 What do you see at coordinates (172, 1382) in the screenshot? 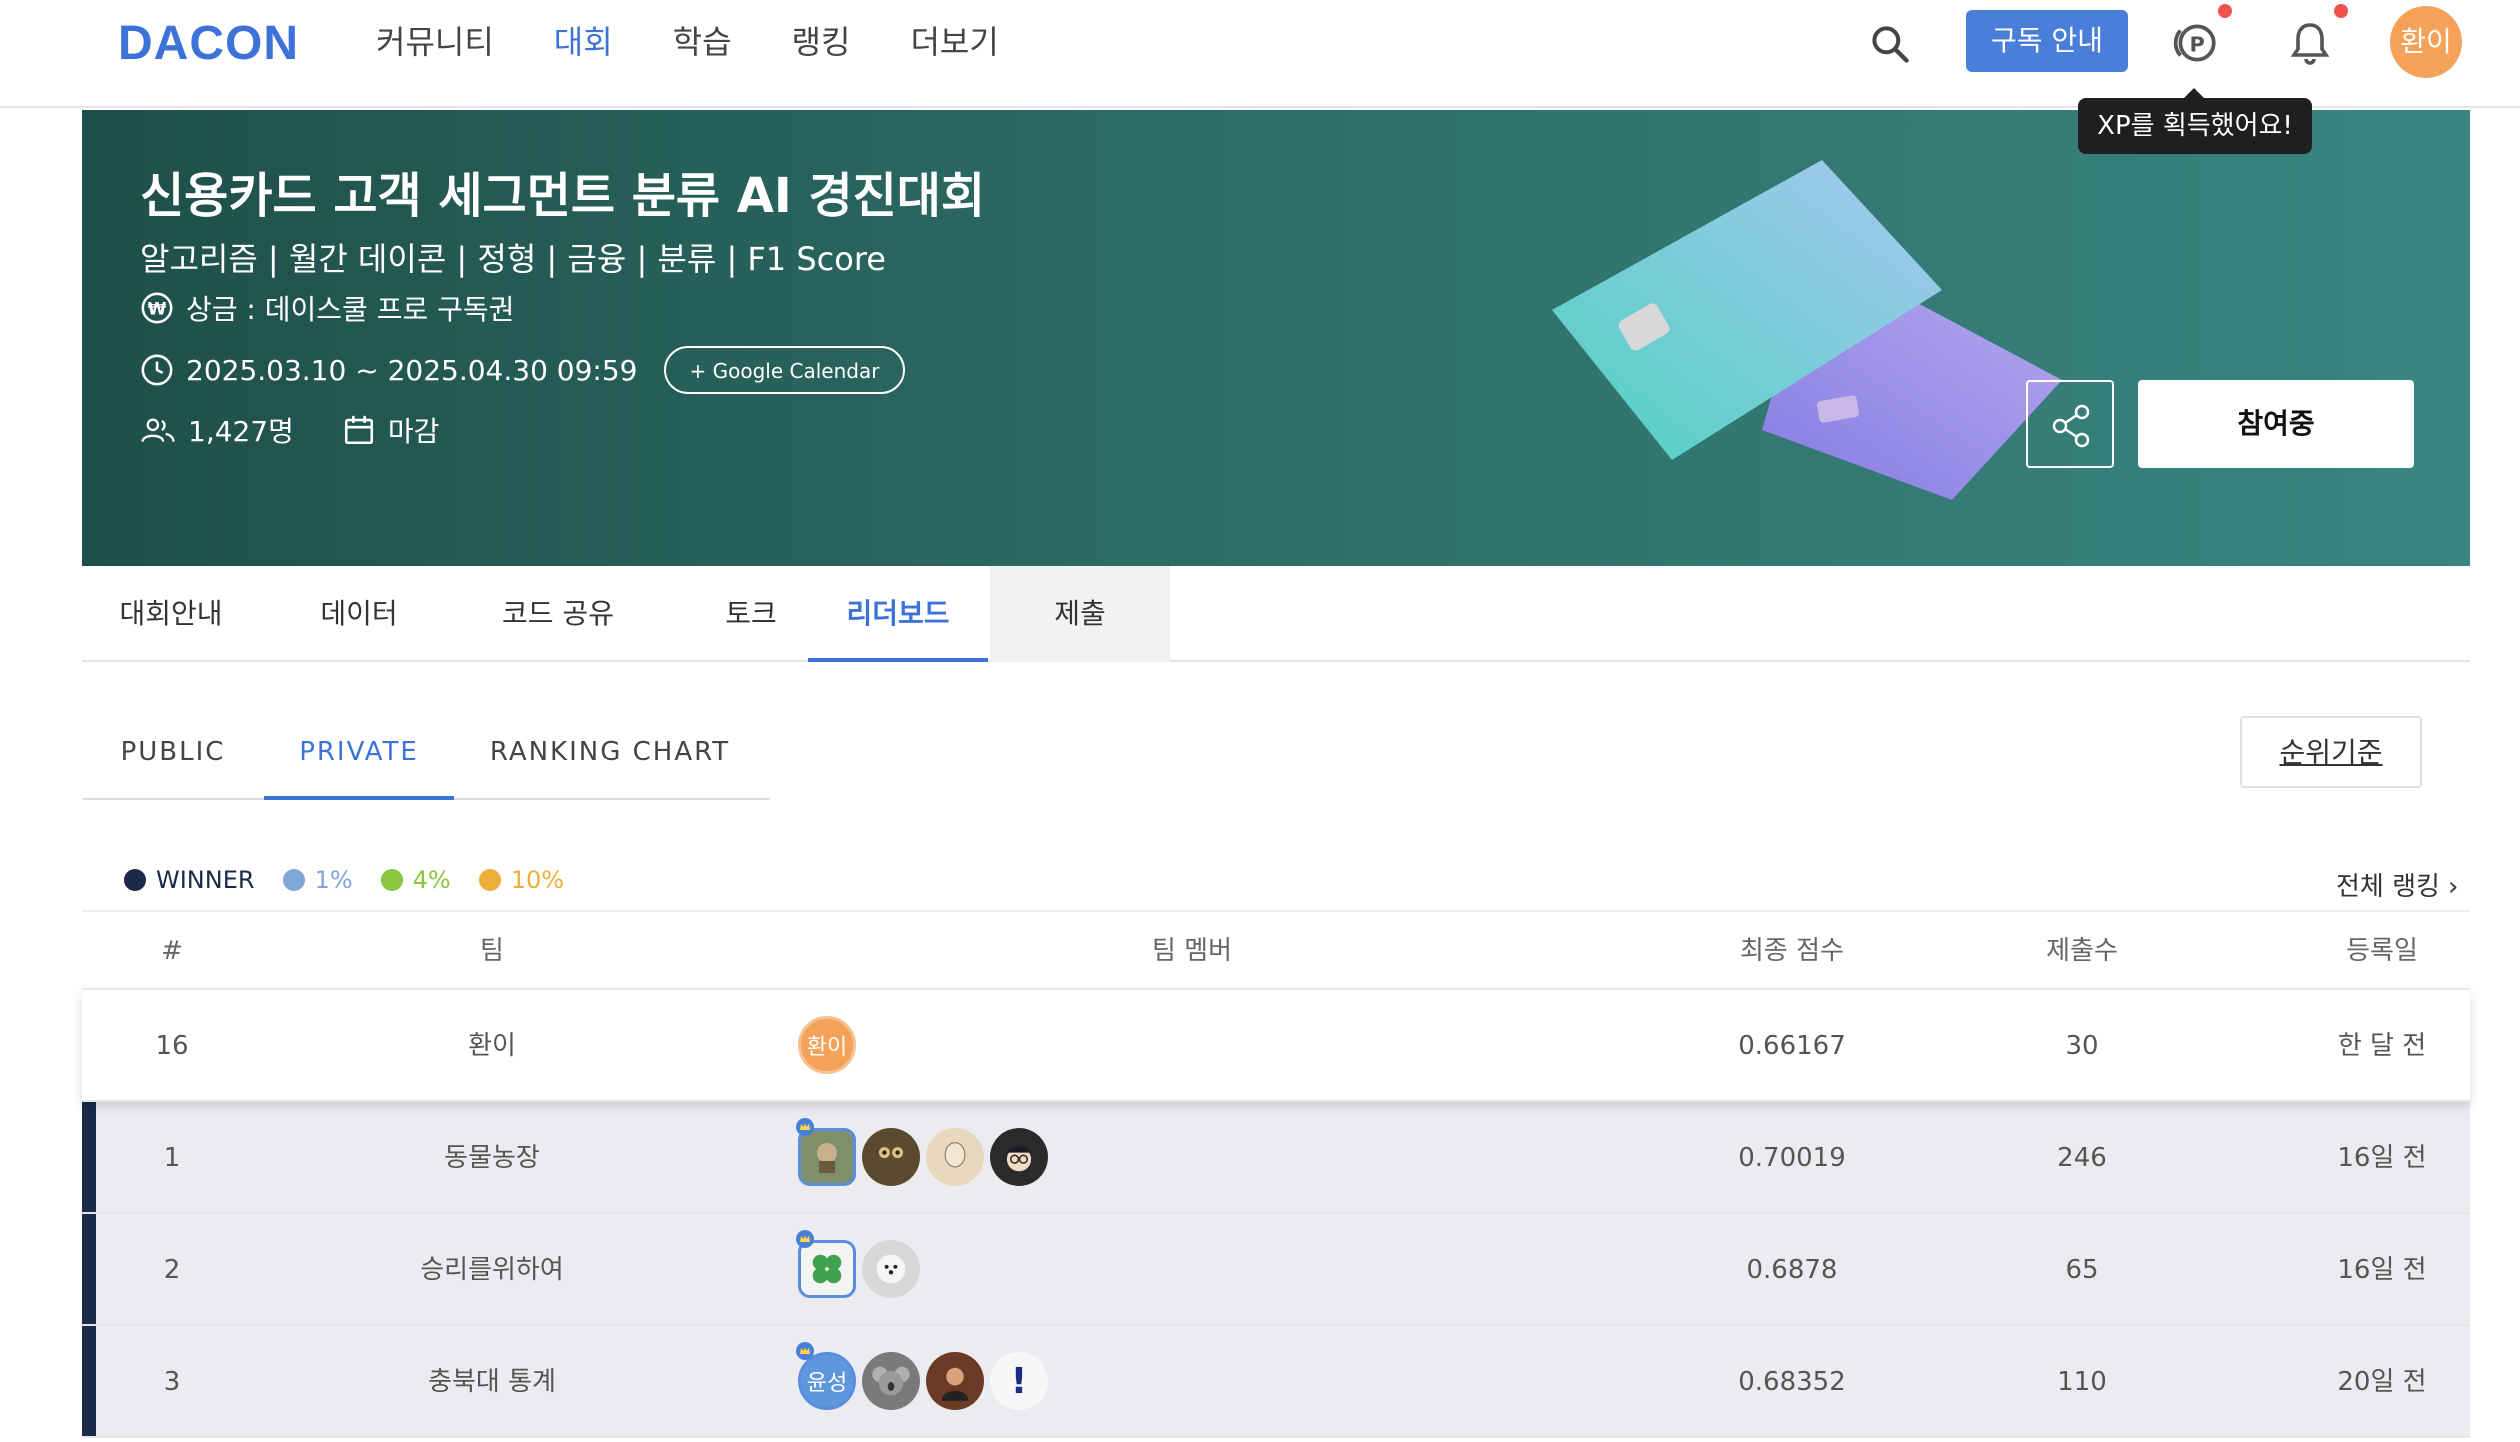
I see `cell-rank: 3` at bounding box center [172, 1382].